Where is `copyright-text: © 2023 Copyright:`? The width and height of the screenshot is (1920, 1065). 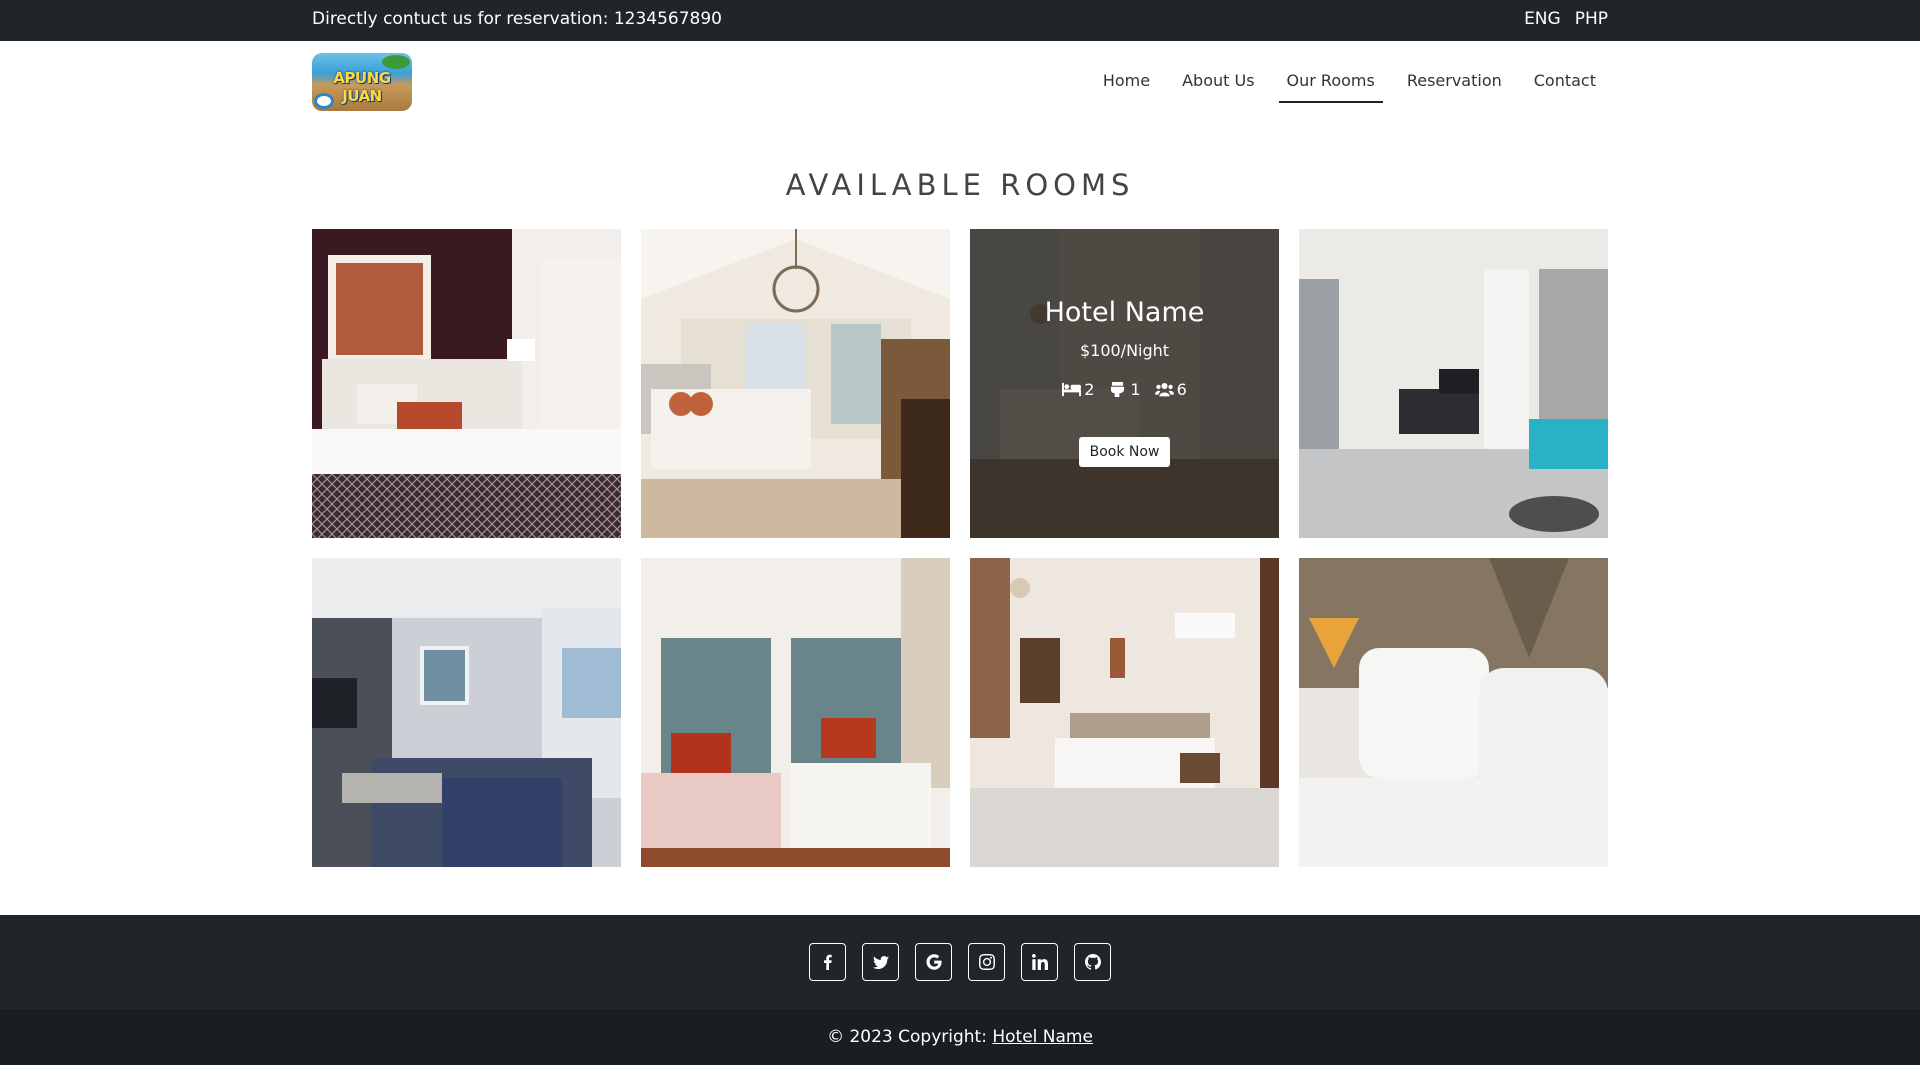
copyright-text: © 2023 Copyright: is located at coordinates (910, 1037).